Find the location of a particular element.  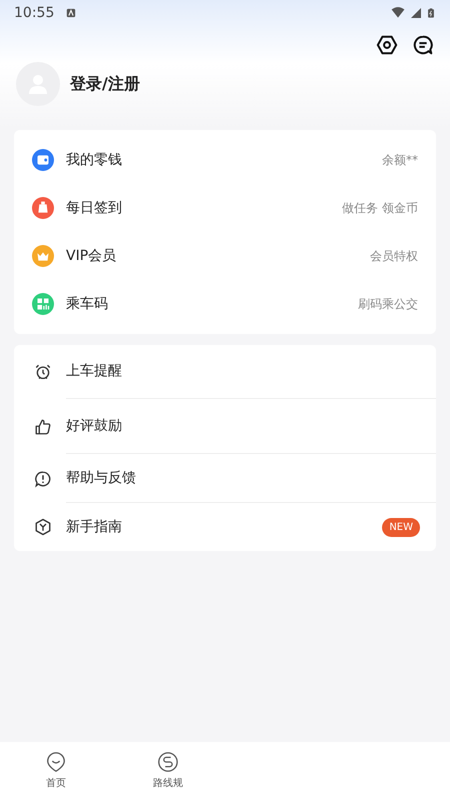

smile-pin-icon is located at coordinates (56, 762).